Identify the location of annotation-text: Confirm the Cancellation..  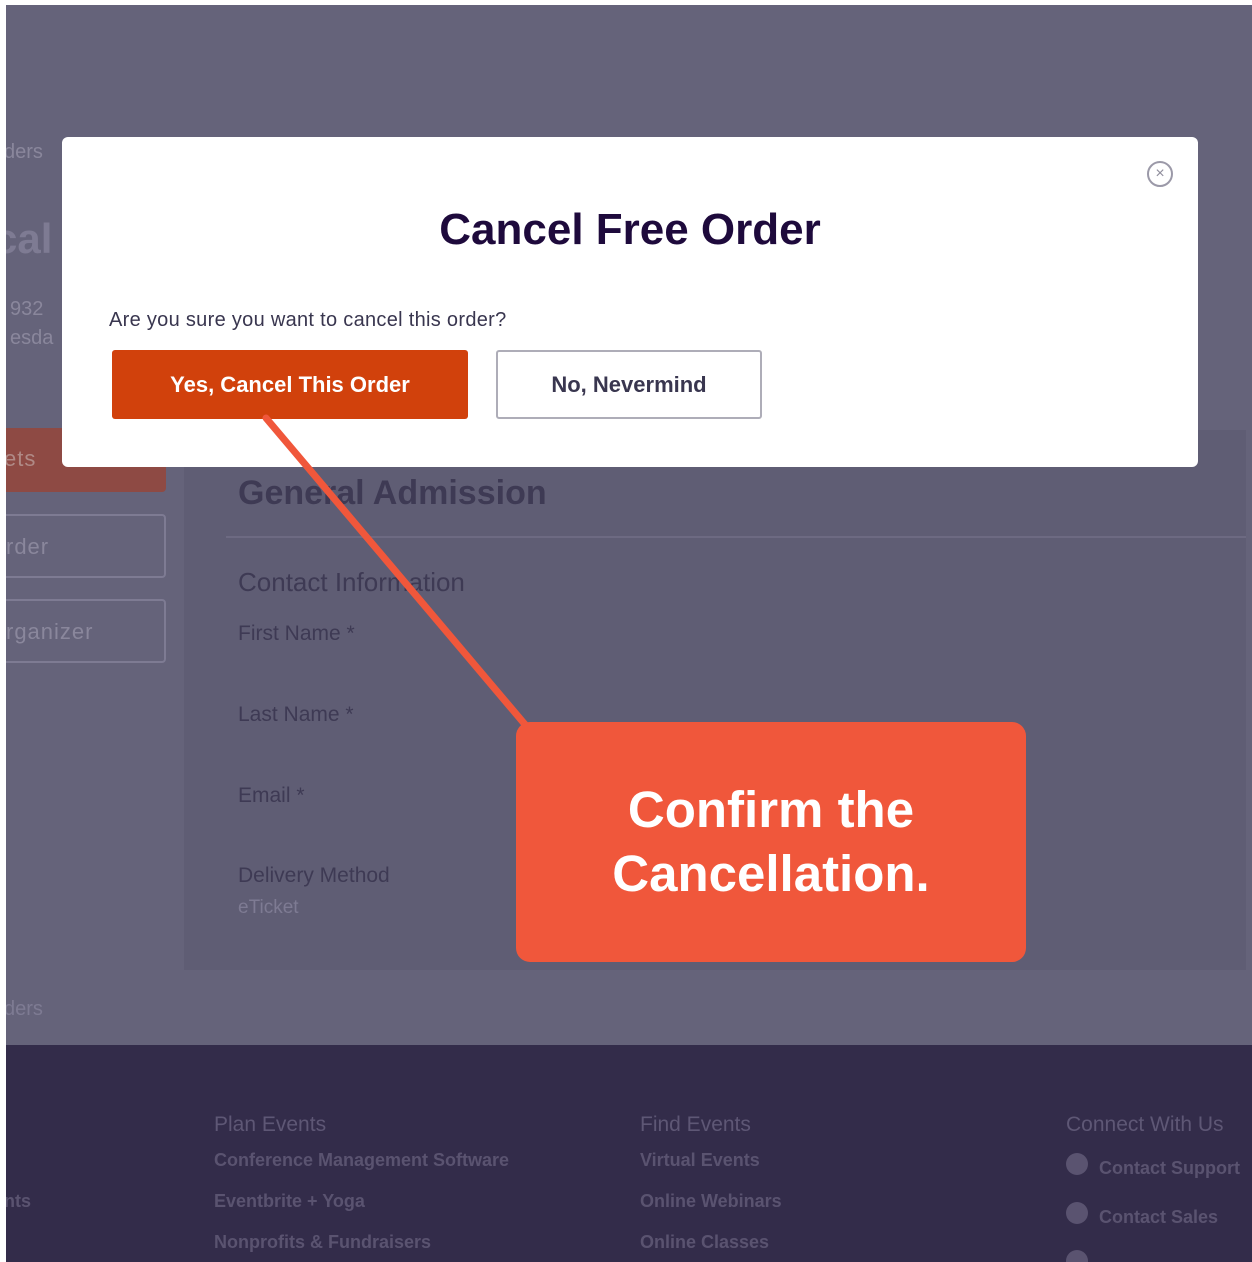
(771, 841).